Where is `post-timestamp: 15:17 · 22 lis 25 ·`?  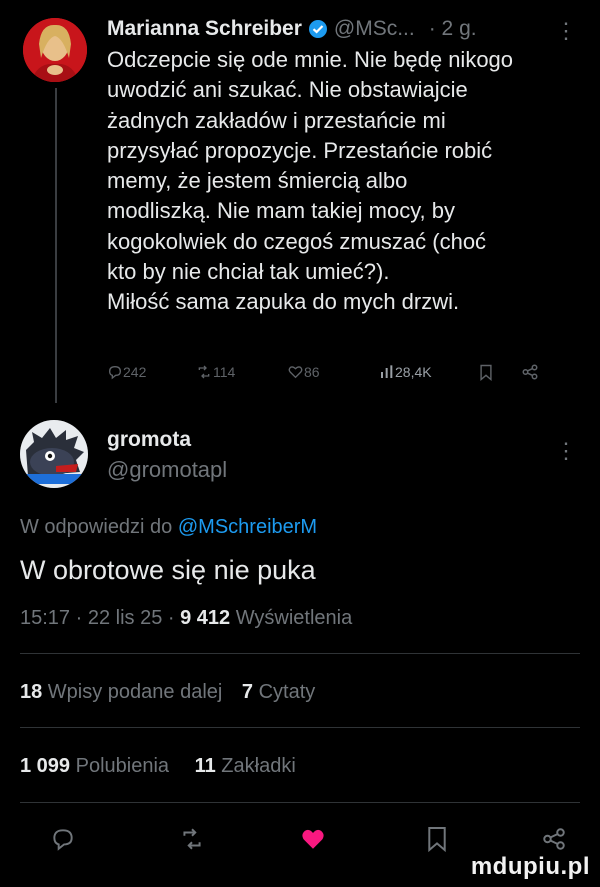 post-timestamp: 15:17 · 22 lis 25 · is located at coordinates (100, 618).